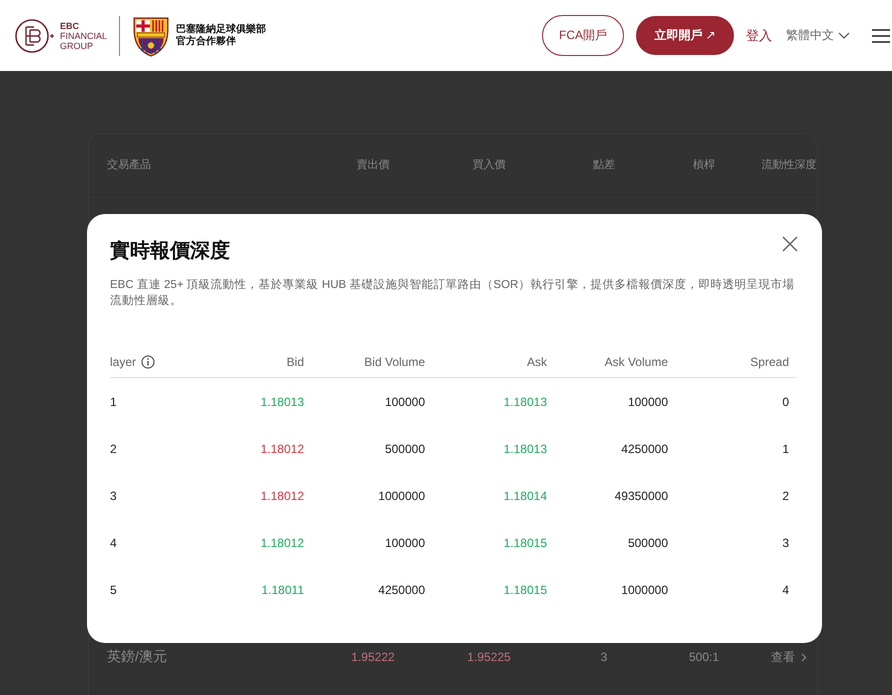 The width and height of the screenshot is (892, 695). What do you see at coordinates (785, 401) in the screenshot?
I see `spread-cell-text: 0` at bounding box center [785, 401].